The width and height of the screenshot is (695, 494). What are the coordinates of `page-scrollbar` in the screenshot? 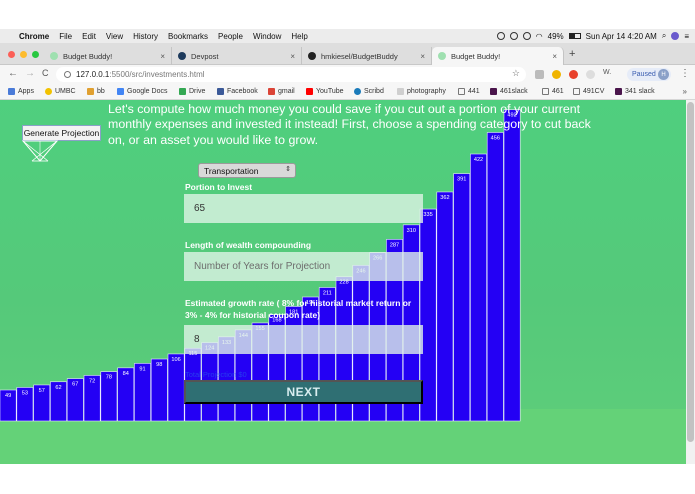 It's located at (690, 282).